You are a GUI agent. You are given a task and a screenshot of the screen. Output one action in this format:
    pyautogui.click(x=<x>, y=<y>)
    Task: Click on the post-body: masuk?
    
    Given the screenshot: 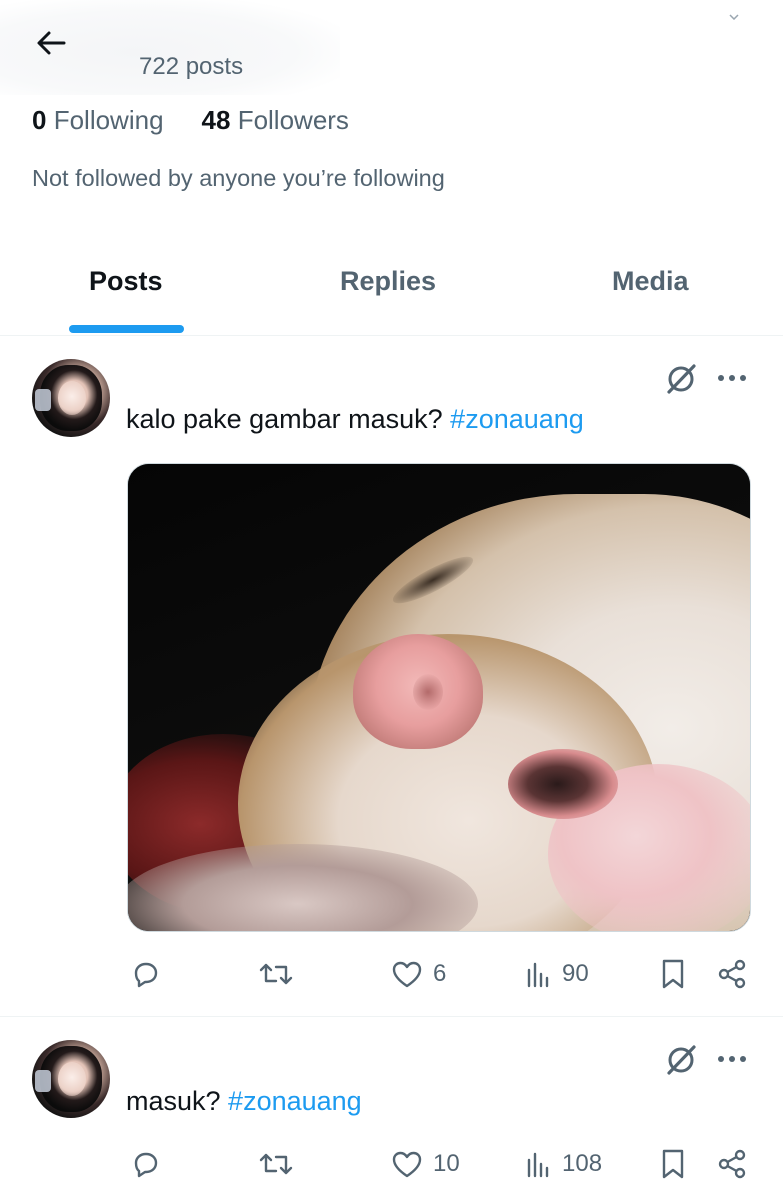 What is the action you would take?
    pyautogui.click(x=177, y=1101)
    